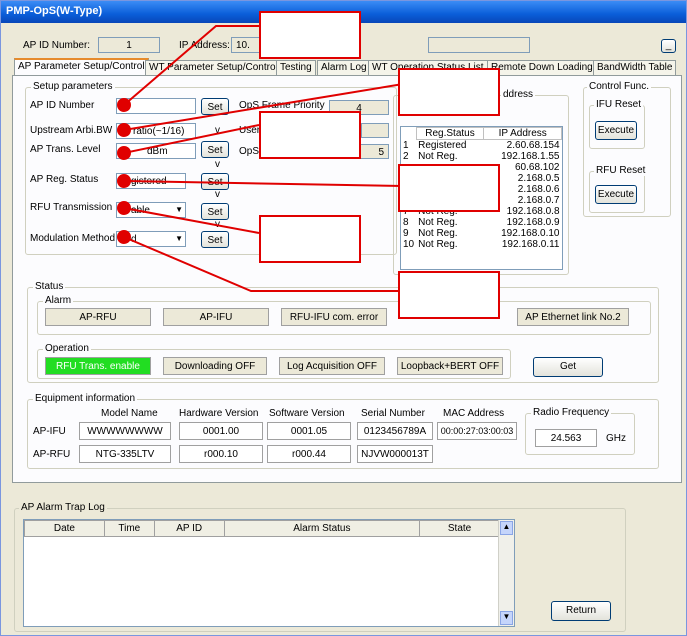 The height and width of the screenshot is (636, 687). I want to click on user-label: User, so click(250, 130).